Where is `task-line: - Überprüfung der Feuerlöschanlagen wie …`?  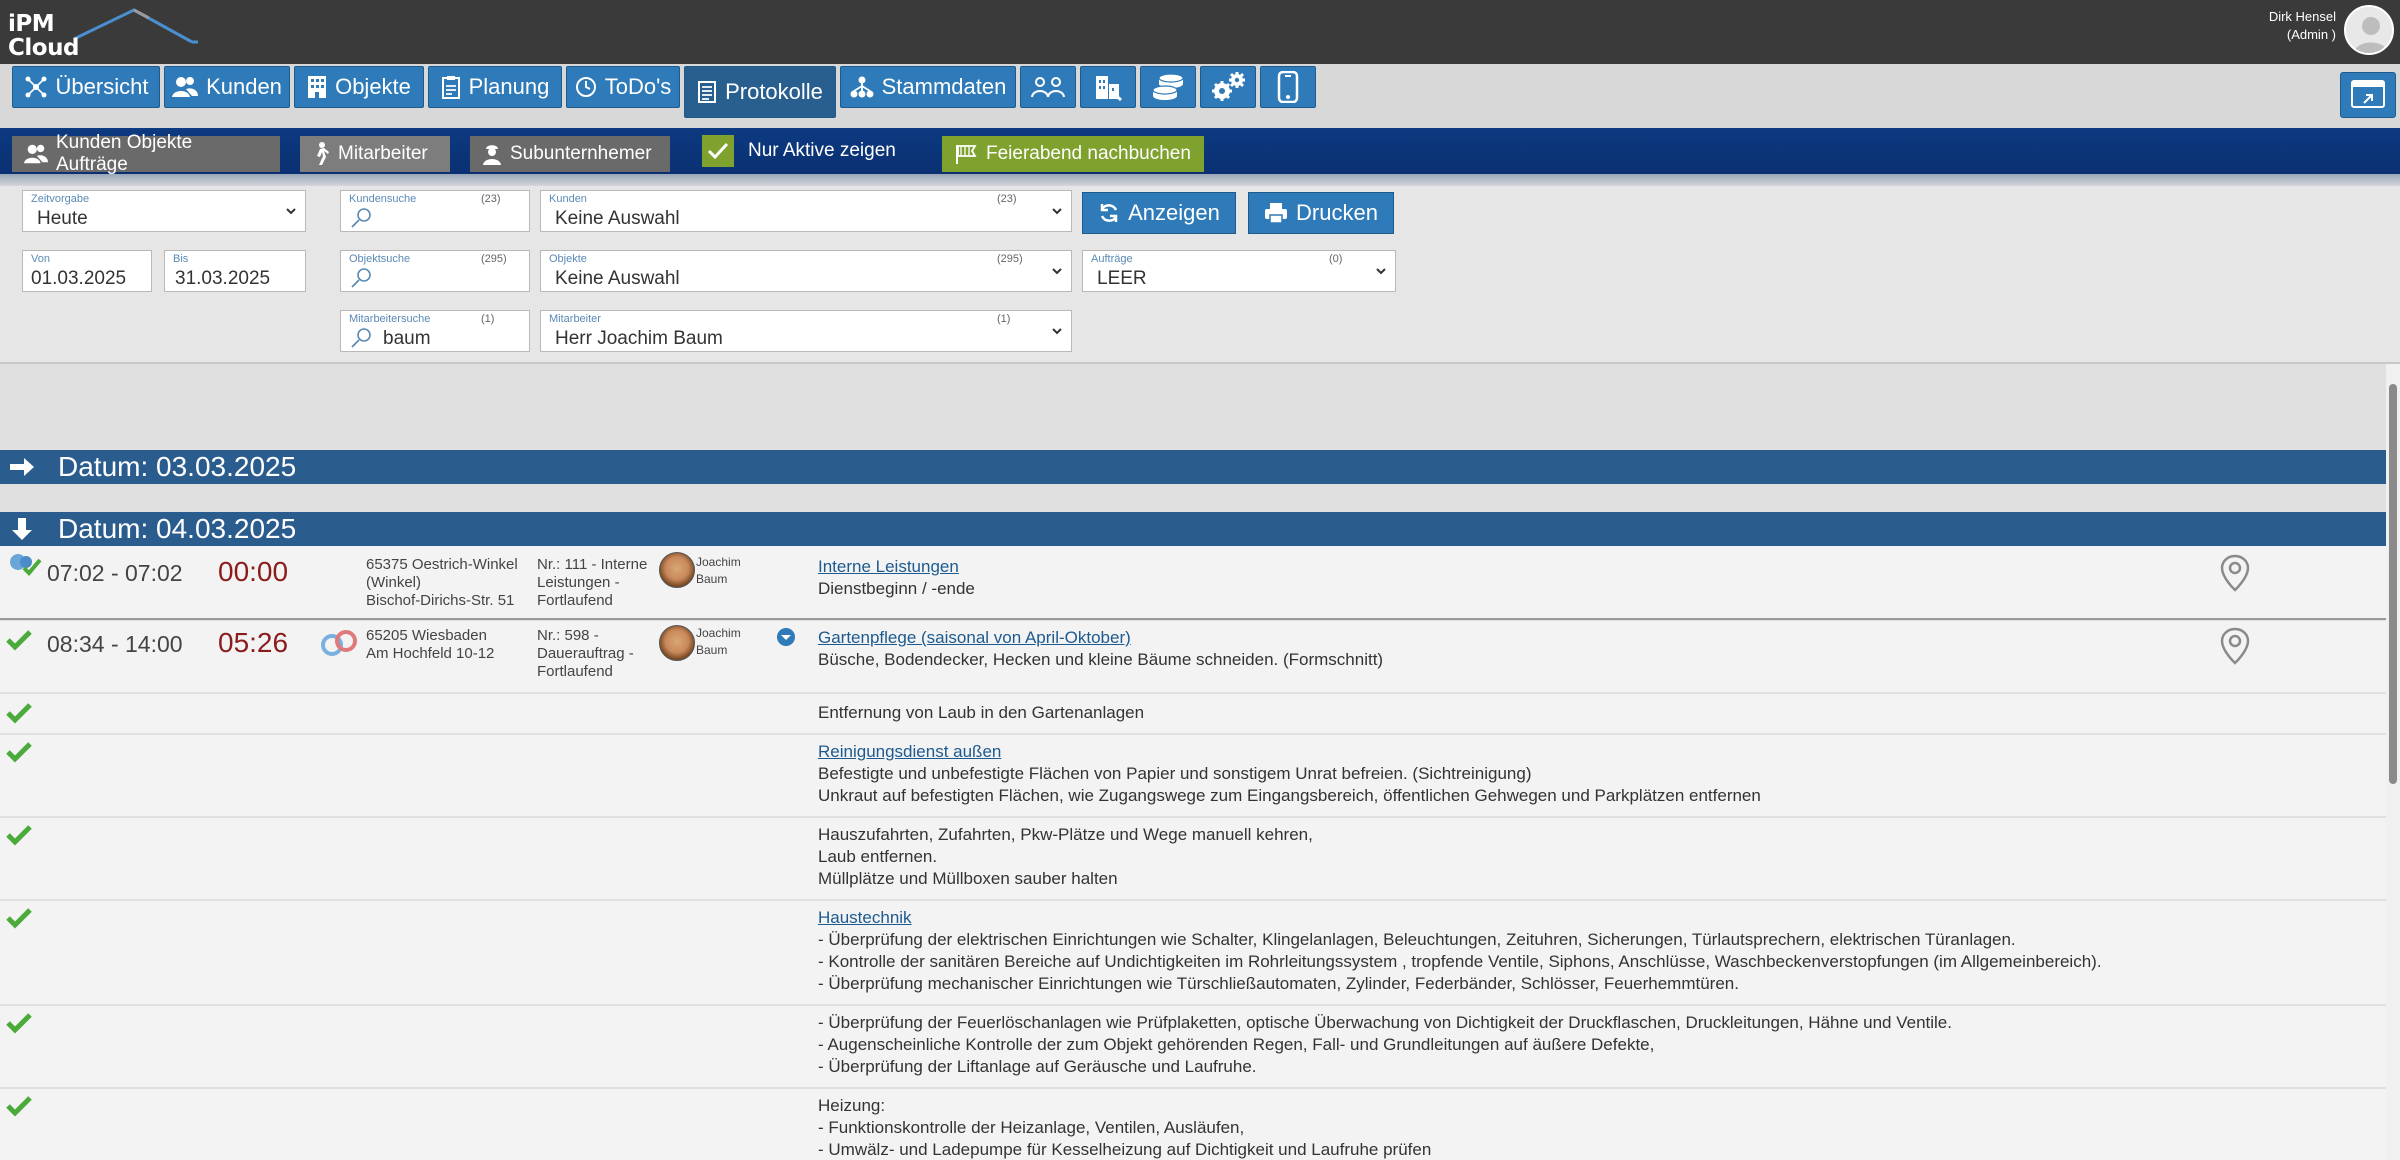 task-line: - Überprüfung der Feuerlöschanlagen wie … is located at coordinates (1385, 1022).